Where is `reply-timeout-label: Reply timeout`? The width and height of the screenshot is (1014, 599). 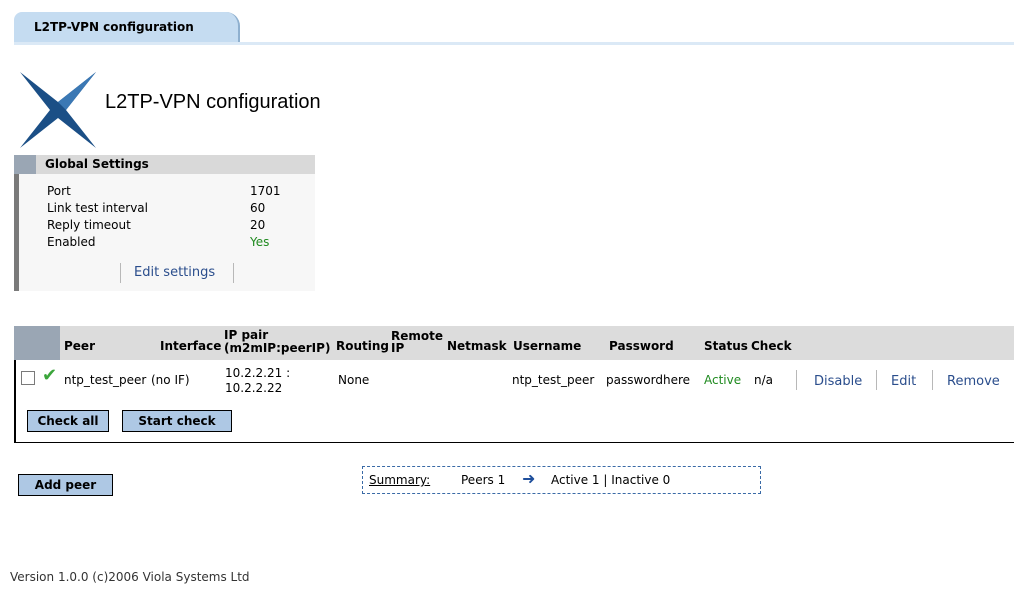
reply-timeout-label: Reply timeout is located at coordinates (89, 225).